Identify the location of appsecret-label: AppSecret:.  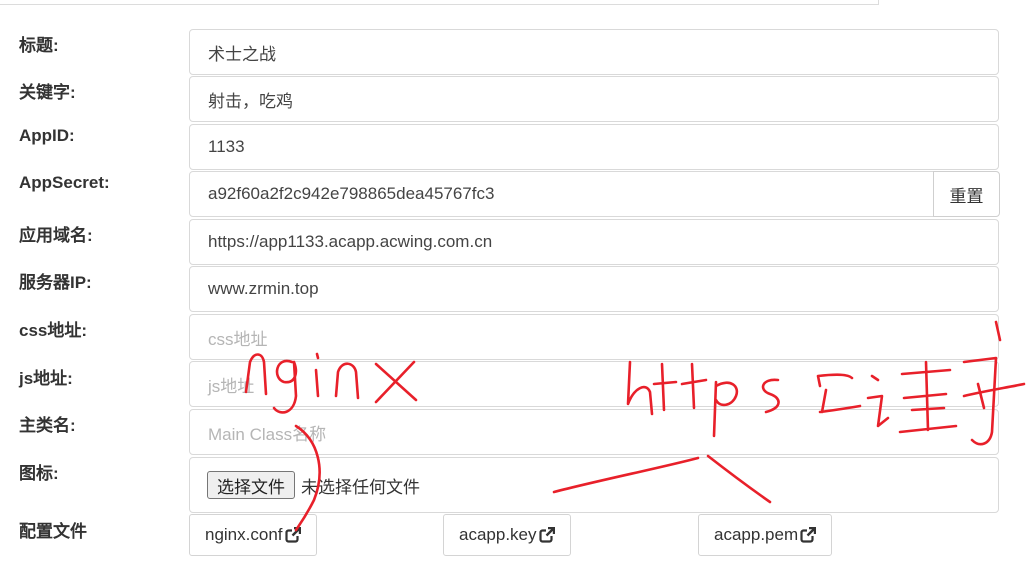
(64, 182).